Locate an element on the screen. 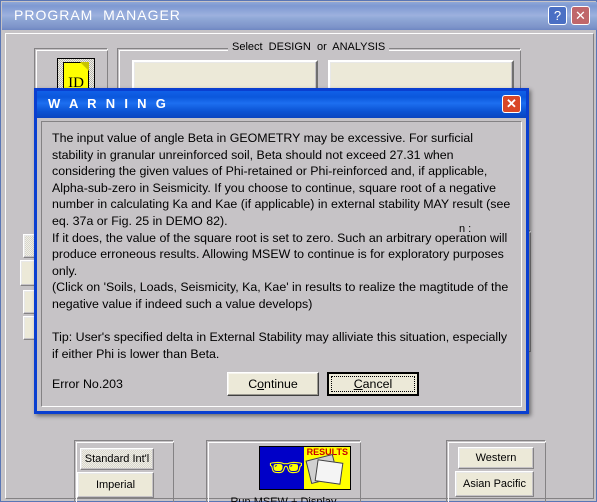 This screenshot has height=502, width=597. continue-button-label-prefix: C is located at coordinates (253, 384).